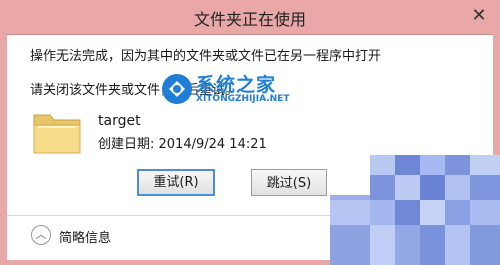 The image size is (500, 265). What do you see at coordinates (206, 56) in the screenshot?
I see `error-message: 操作无法完成，因为其中的文件夹或文件已在另一程序中打开` at bounding box center [206, 56].